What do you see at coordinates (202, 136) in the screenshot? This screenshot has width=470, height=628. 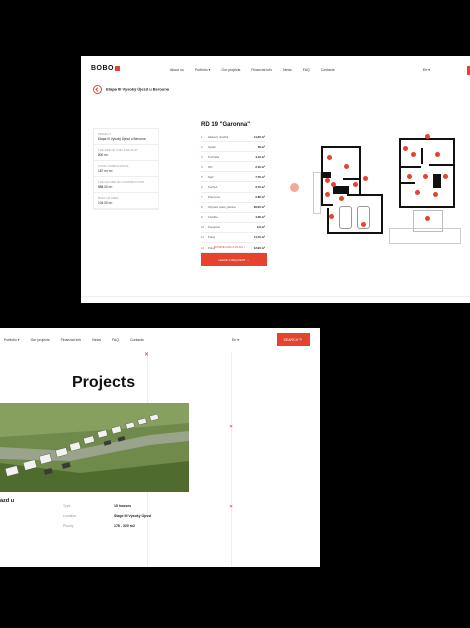 I see `room-number: 1` at bounding box center [202, 136].